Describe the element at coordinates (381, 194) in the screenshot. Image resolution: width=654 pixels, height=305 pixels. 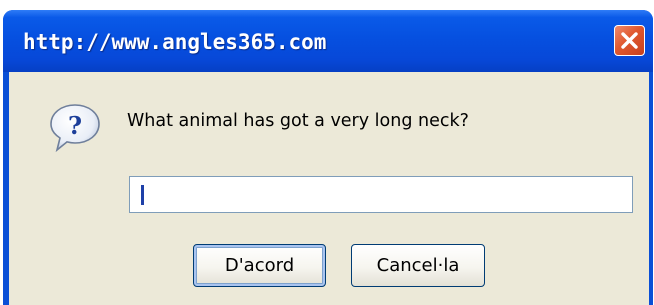
I see `answer-input` at that location.